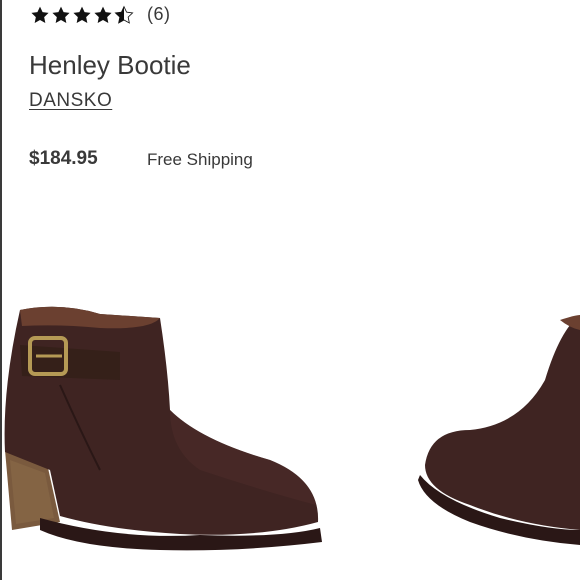 The height and width of the screenshot is (580, 580). I want to click on review-count: (6), so click(159, 14).